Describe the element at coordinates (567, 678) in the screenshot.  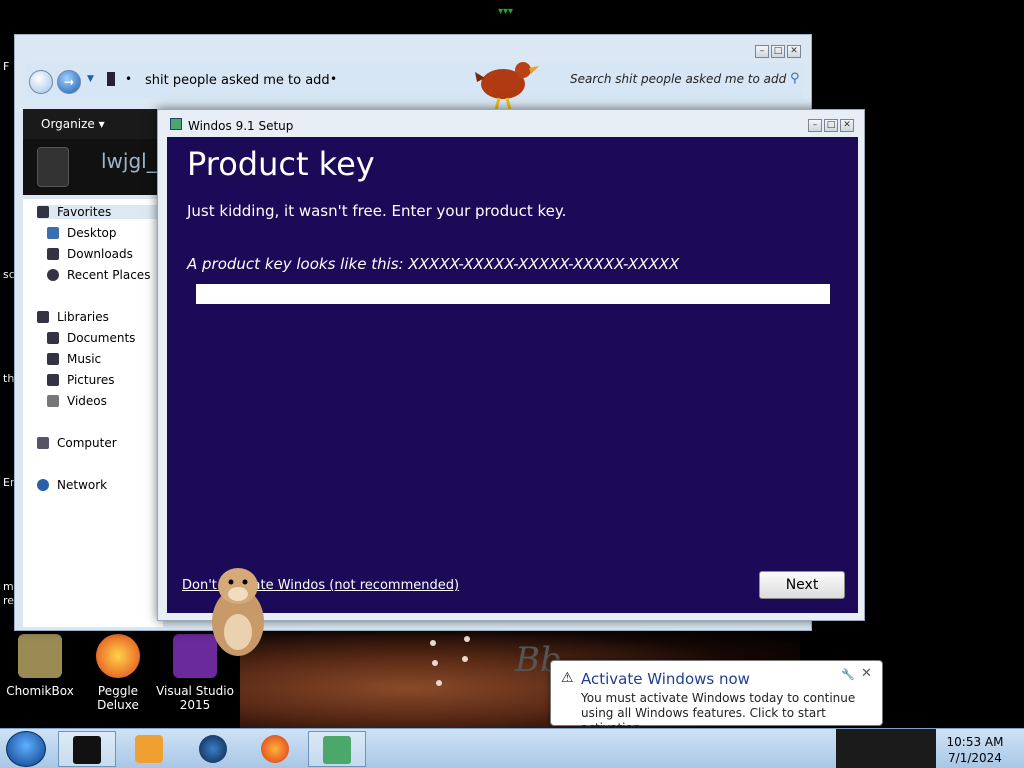
I see `warning-icon: ⚠` at that location.